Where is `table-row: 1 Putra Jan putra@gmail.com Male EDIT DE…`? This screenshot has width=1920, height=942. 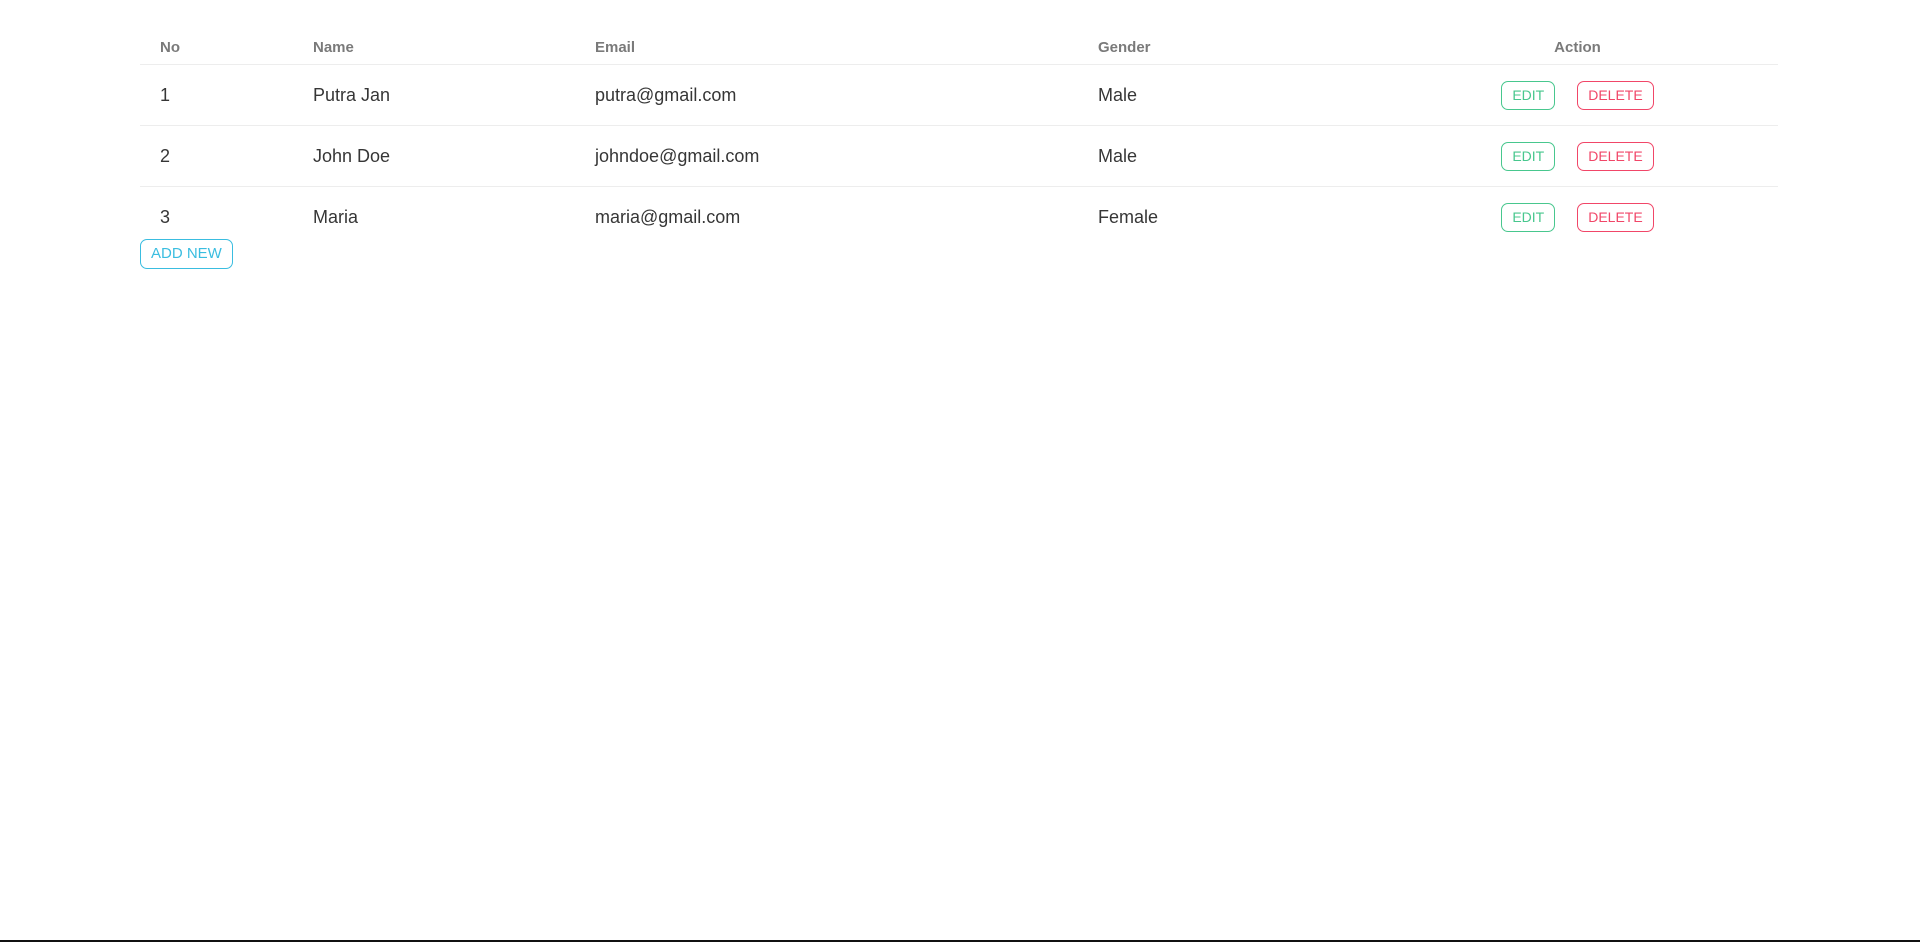 table-row: 1 Putra Jan putra@gmail.com Male EDIT DE… is located at coordinates (959, 95).